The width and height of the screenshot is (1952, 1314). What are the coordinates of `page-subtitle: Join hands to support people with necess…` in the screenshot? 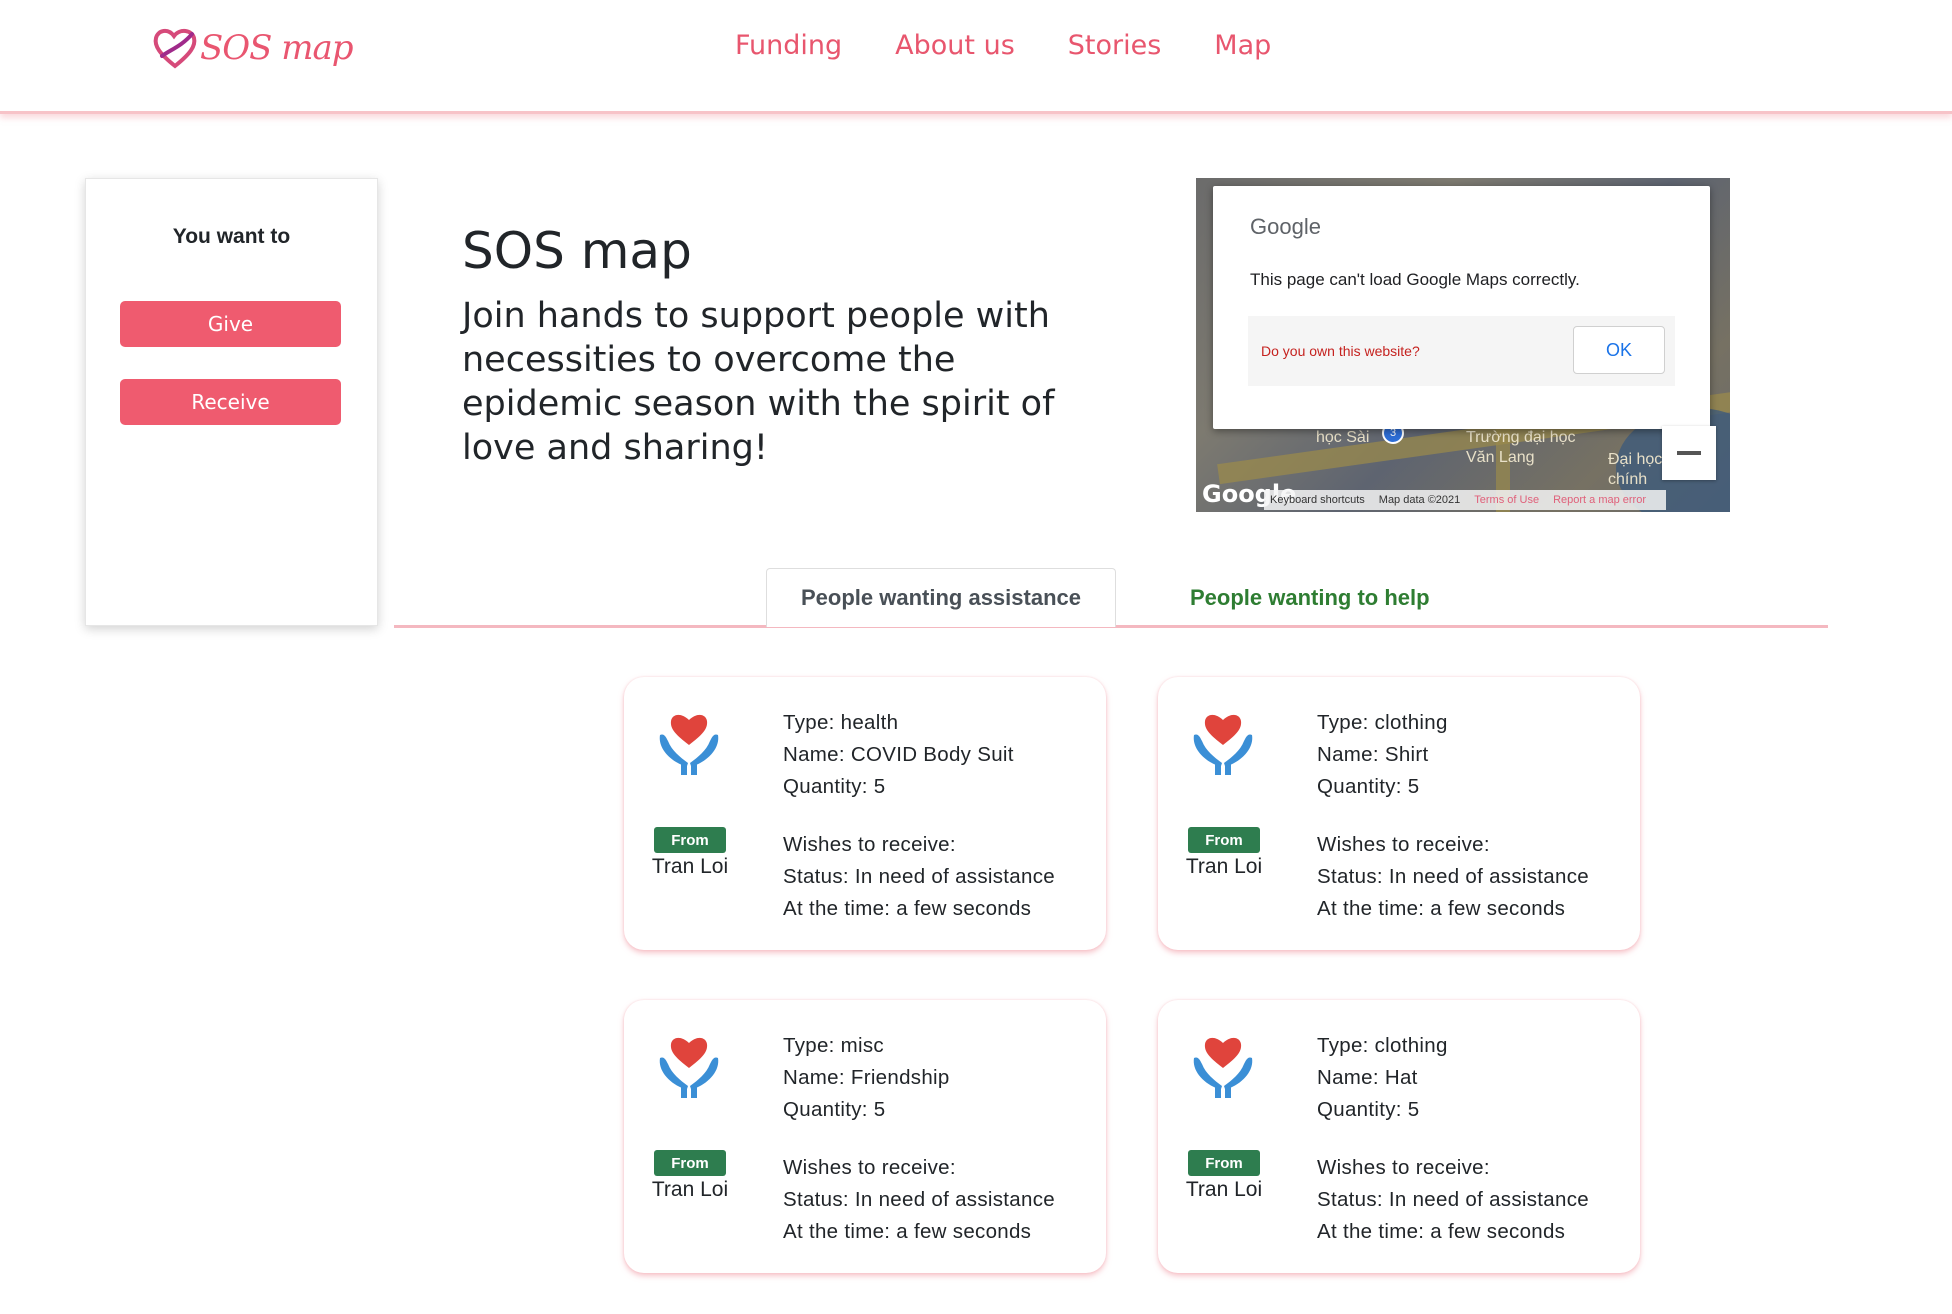 It's located at (758, 382).